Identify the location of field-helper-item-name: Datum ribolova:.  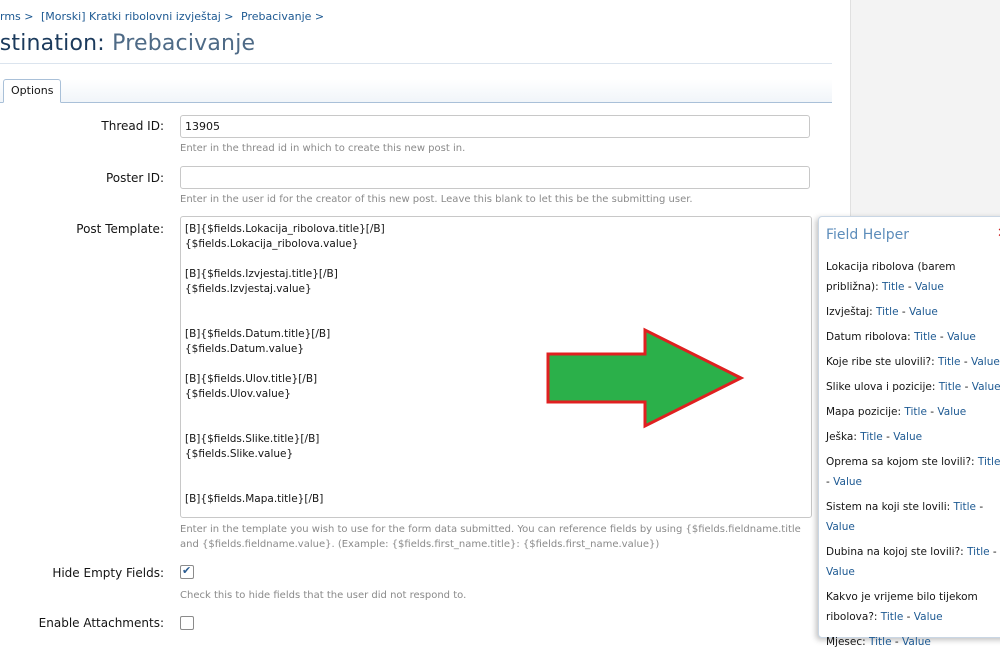
(868, 337).